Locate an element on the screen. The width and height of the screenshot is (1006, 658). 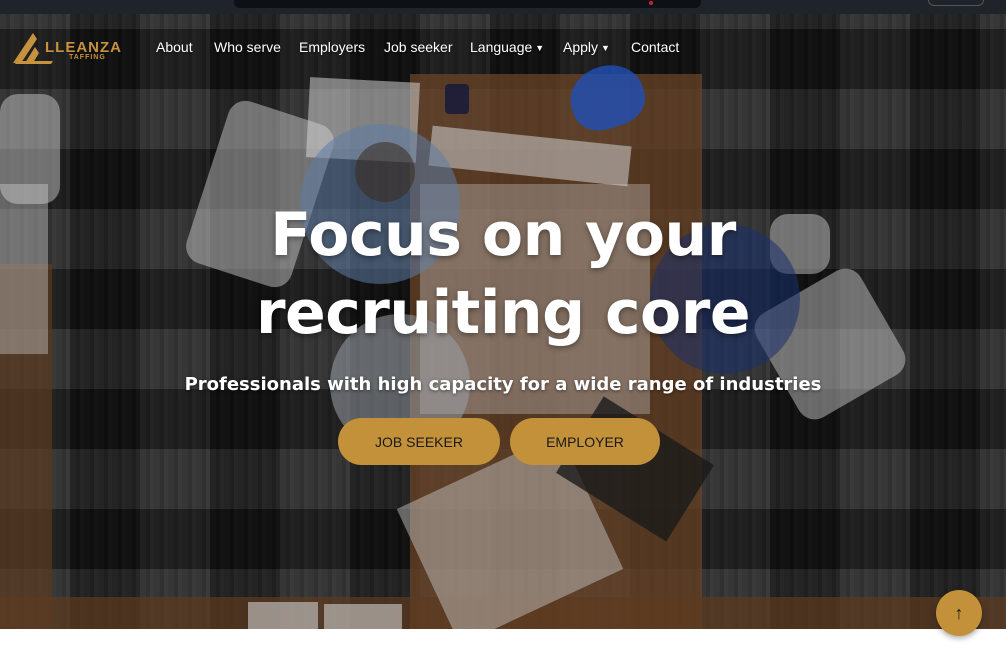
nav-item-label: Apply is located at coordinates (581, 47).